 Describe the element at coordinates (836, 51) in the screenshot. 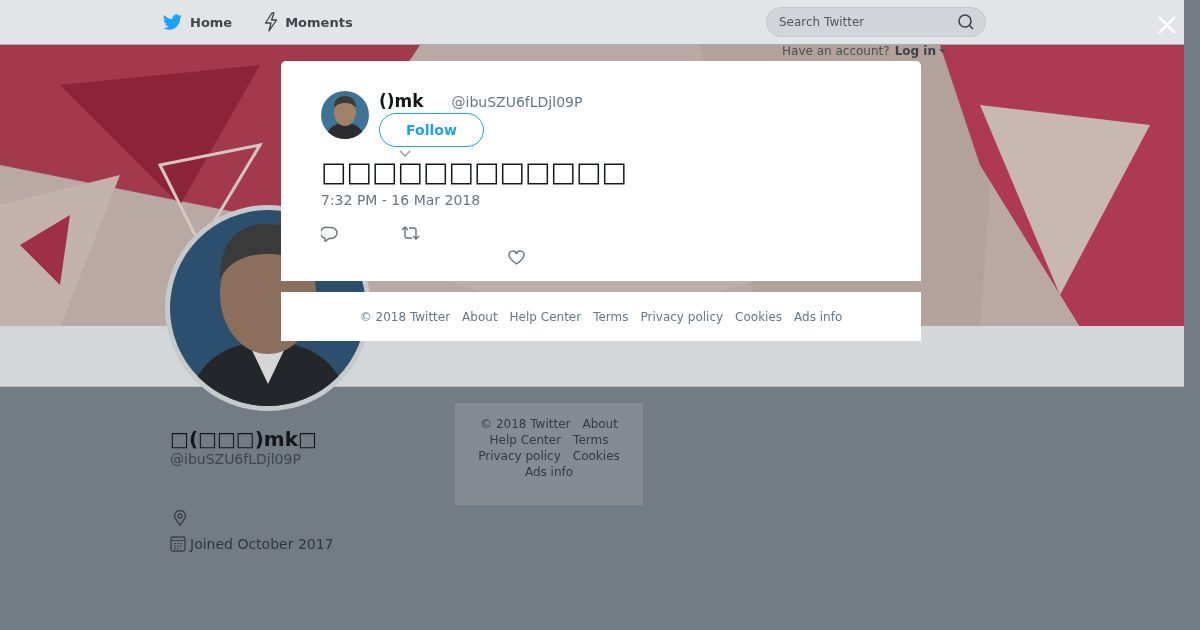

I see `login-prompt: Have an account?` at that location.